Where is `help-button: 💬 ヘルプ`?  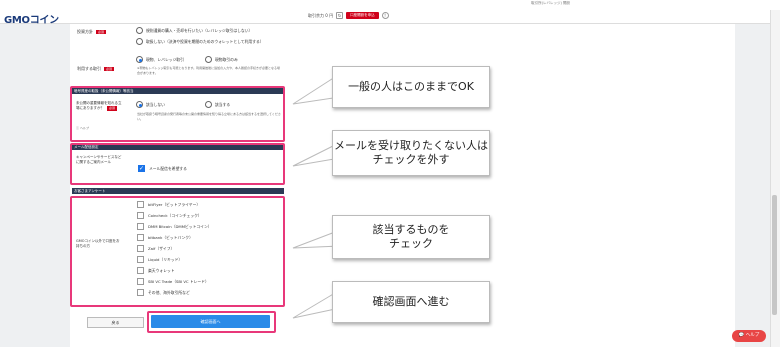
help-button: 💬 ヘルプ is located at coordinates (749, 336).